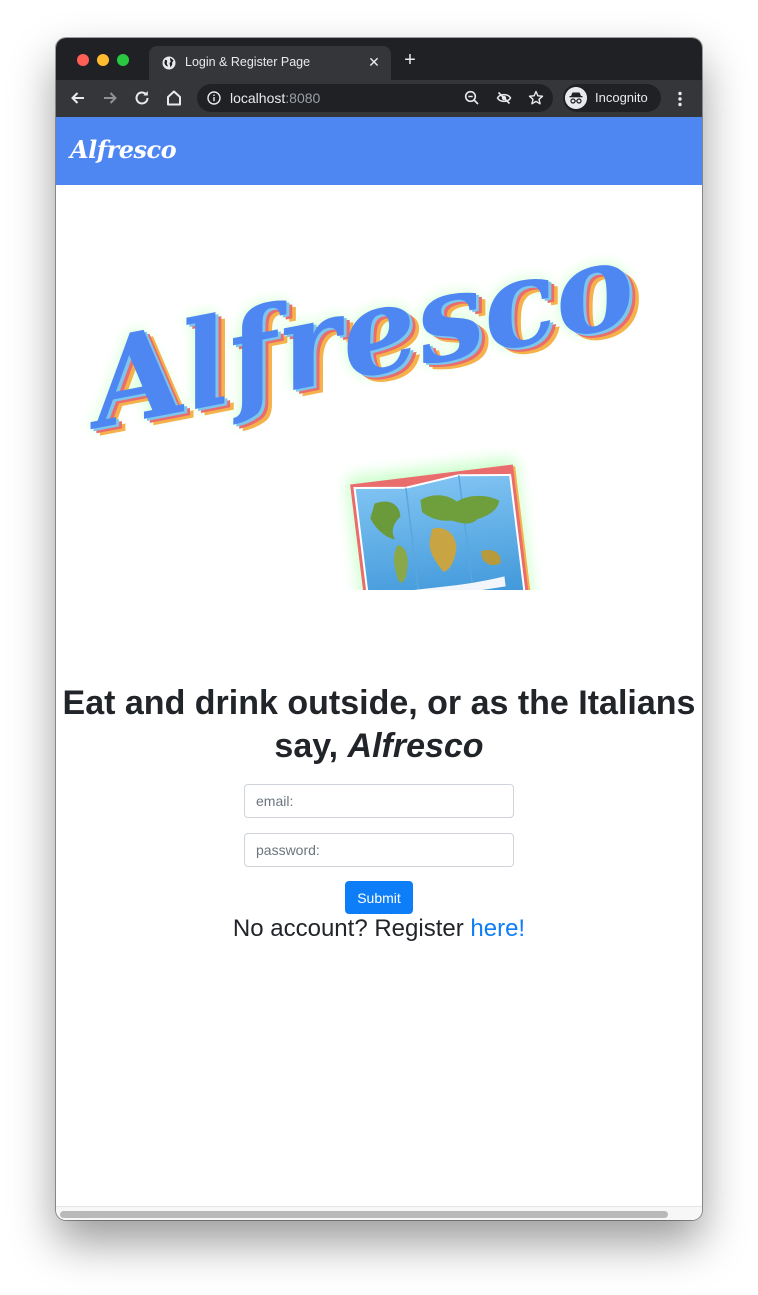 The width and height of the screenshot is (758, 1295). I want to click on submit-button: Submit, so click(379, 897).